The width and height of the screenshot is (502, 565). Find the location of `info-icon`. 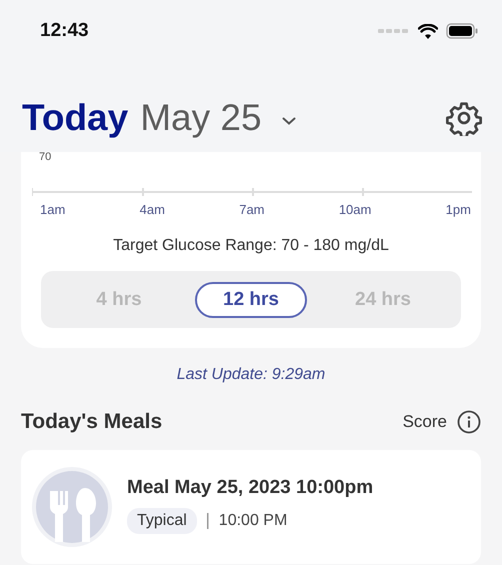

info-icon is located at coordinates (469, 422).